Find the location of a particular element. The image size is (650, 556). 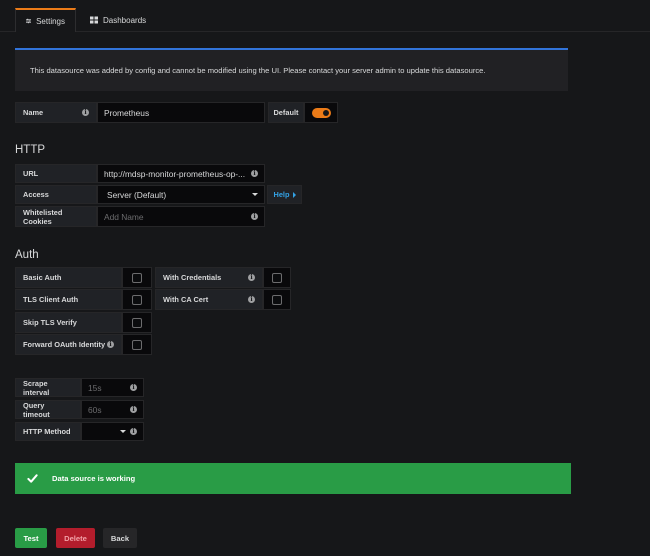

http-method-label: HTTP Method is located at coordinates (48, 431).